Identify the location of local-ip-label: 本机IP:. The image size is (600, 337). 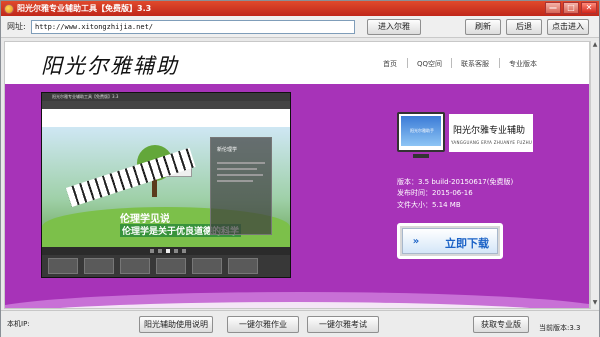
(18, 324).